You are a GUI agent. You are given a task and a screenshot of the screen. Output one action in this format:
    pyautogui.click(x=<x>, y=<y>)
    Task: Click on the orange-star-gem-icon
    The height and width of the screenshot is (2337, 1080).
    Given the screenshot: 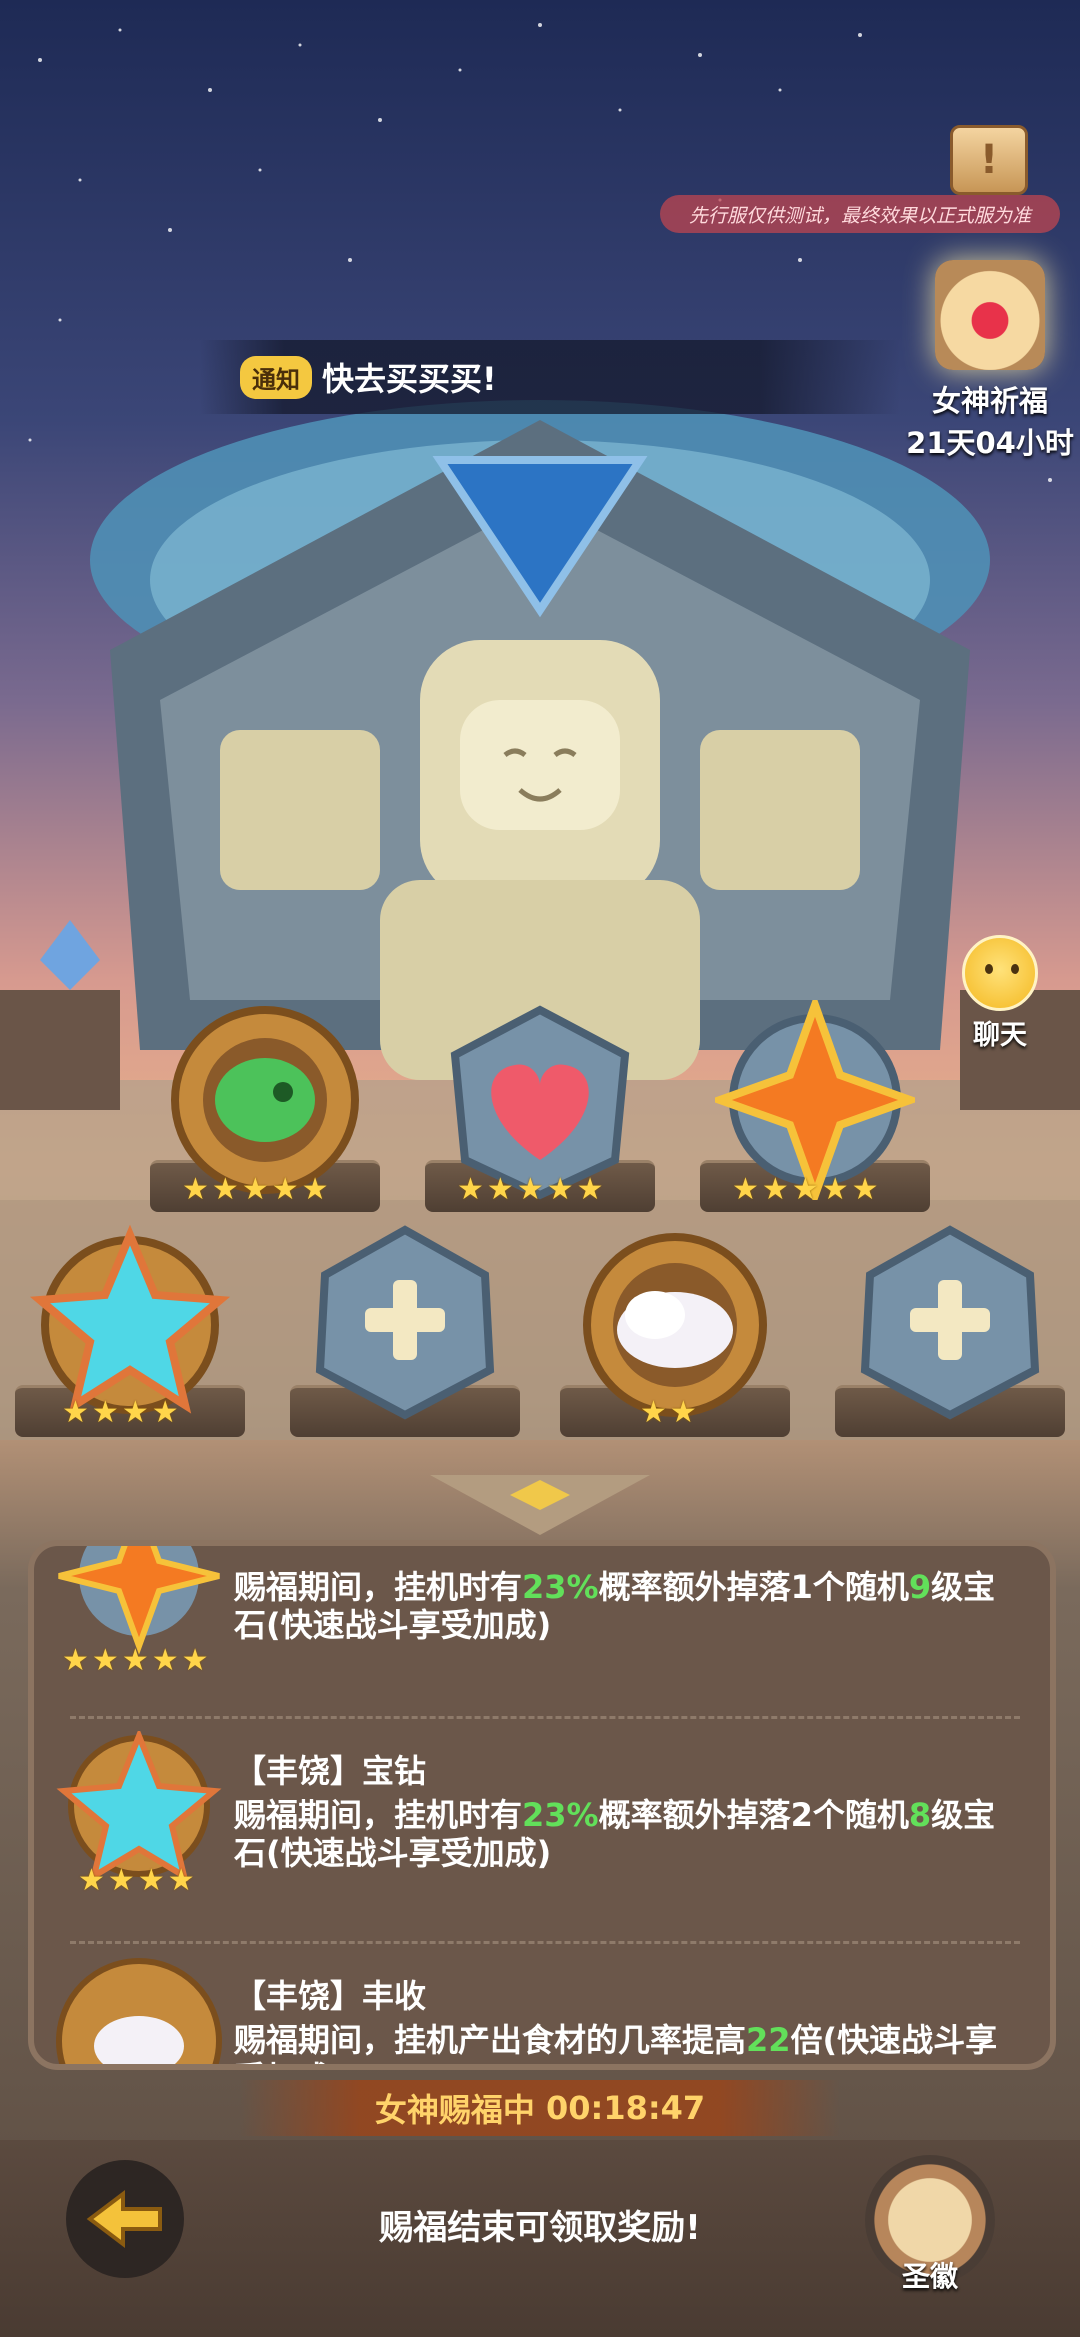 What is the action you would take?
    pyautogui.click(x=815, y=1100)
    